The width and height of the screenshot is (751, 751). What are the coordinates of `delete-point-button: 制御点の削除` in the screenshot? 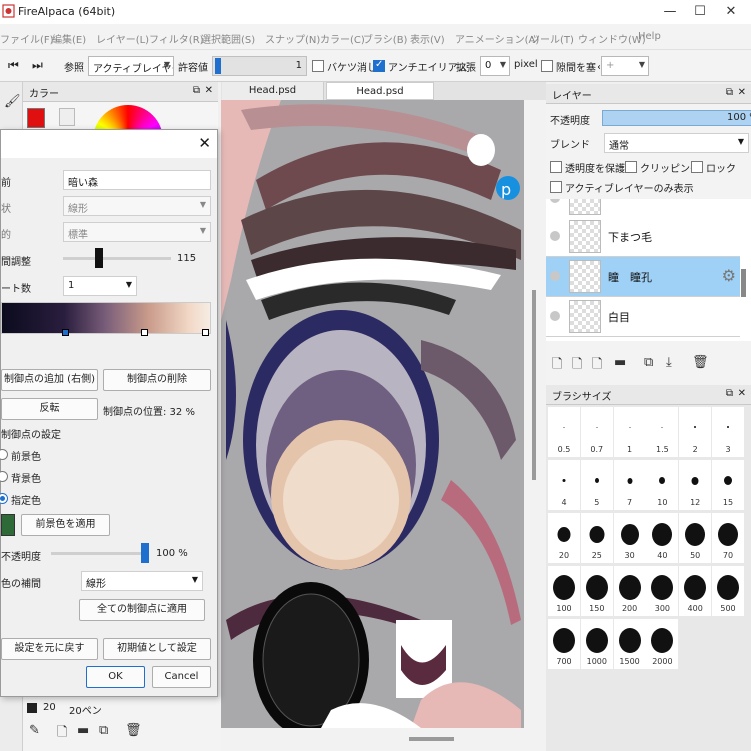 It's located at (157, 380).